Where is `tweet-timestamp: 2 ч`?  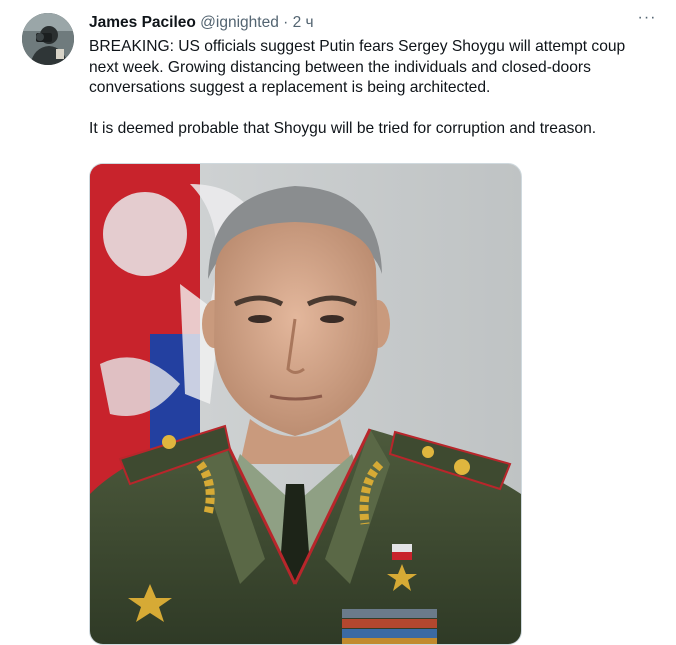
tweet-timestamp: 2 ч is located at coordinates (303, 22).